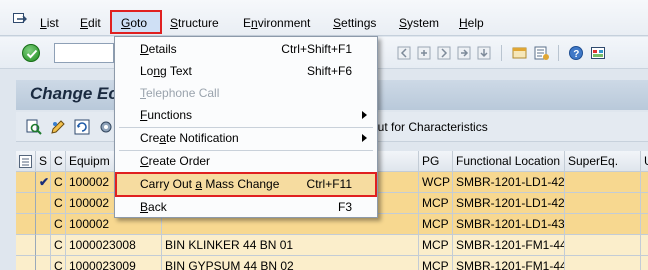  I want to click on menu-structure: Structure, so click(194, 23).